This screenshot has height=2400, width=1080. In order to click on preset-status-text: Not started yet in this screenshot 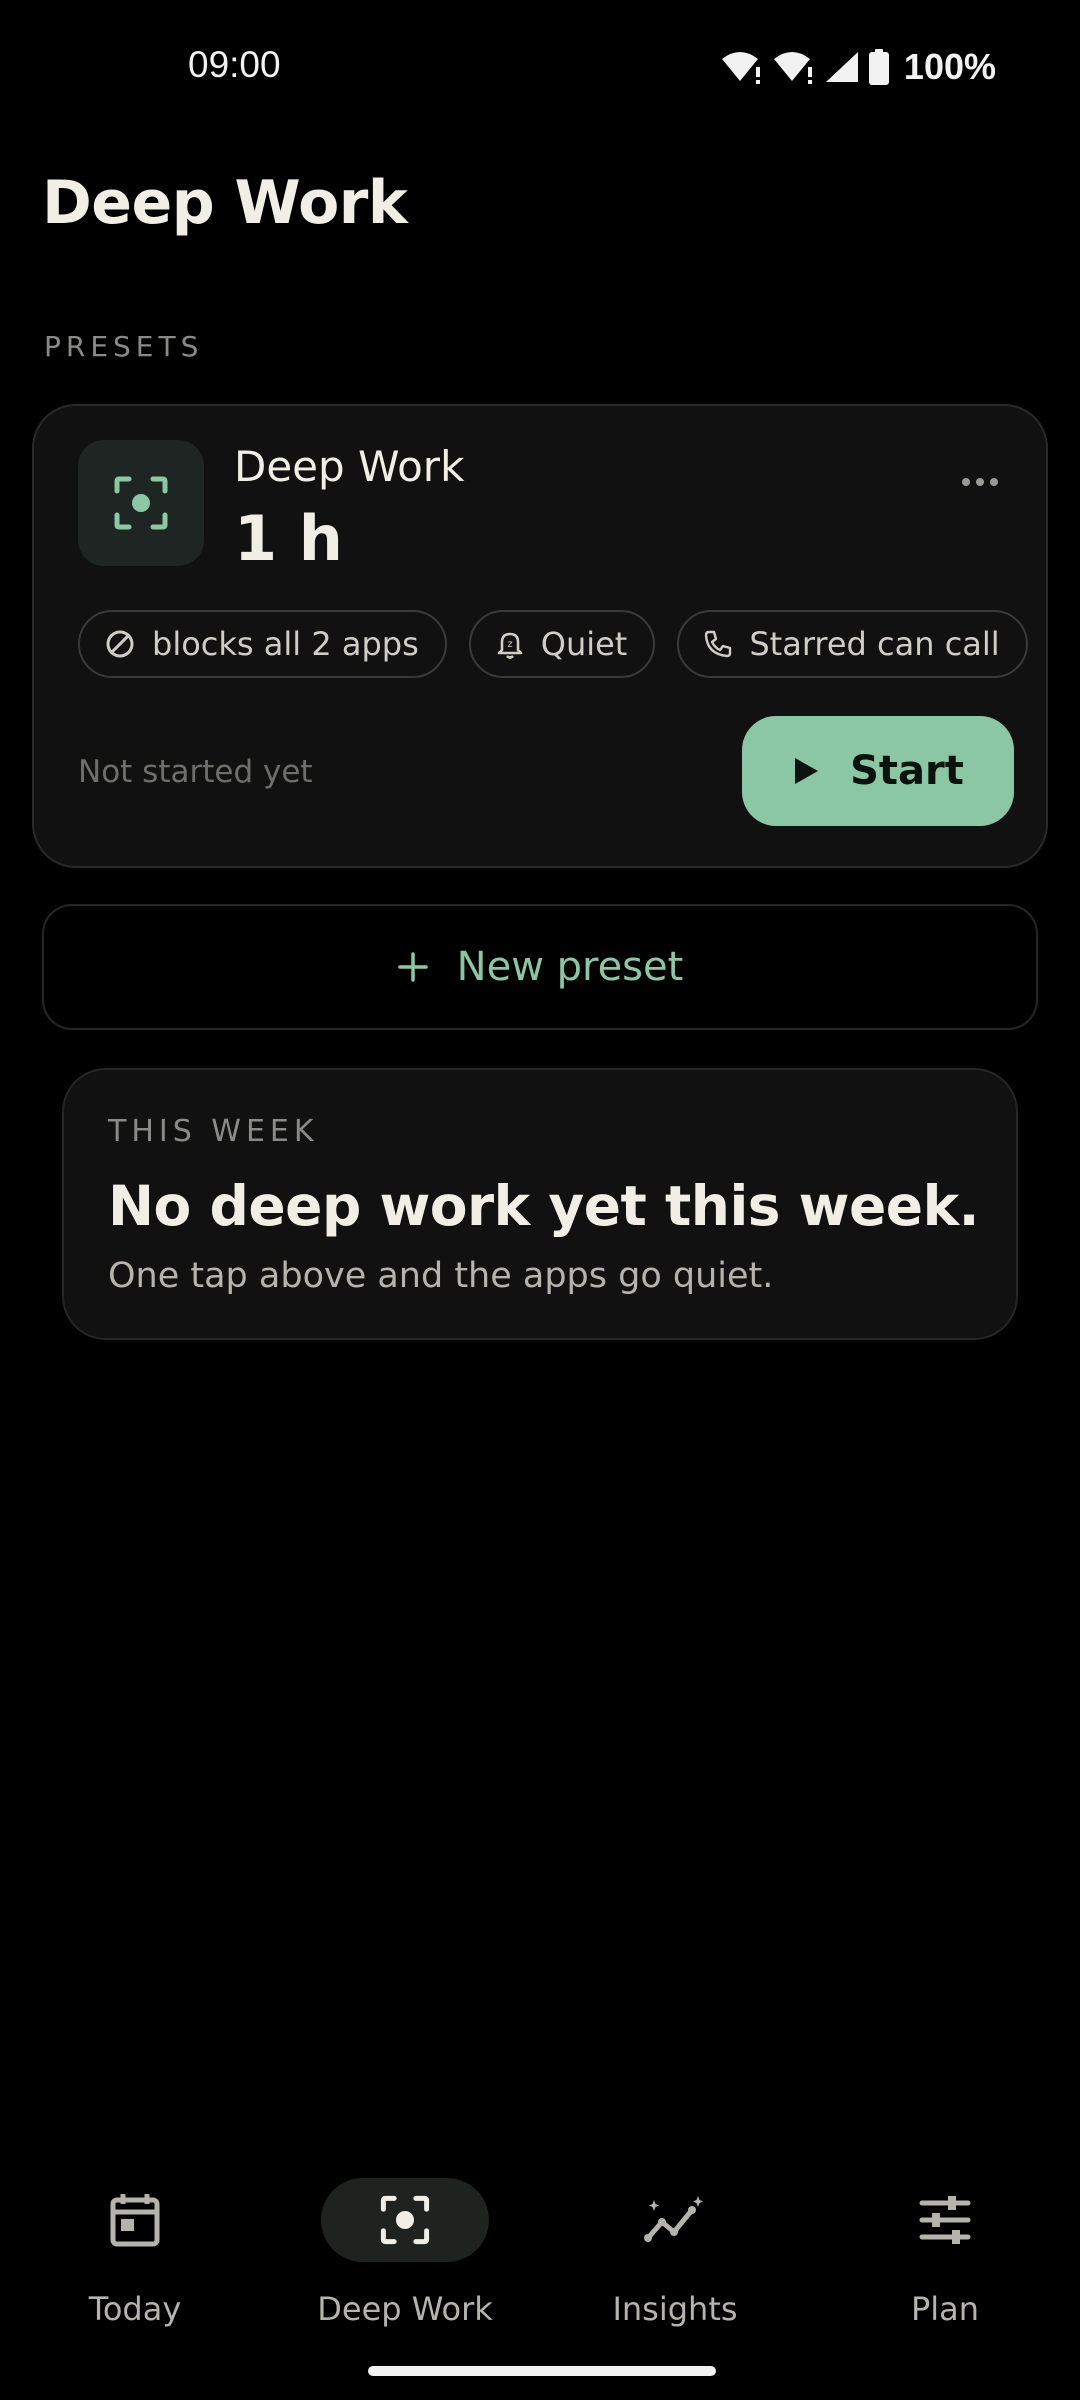, I will do `click(195, 772)`.